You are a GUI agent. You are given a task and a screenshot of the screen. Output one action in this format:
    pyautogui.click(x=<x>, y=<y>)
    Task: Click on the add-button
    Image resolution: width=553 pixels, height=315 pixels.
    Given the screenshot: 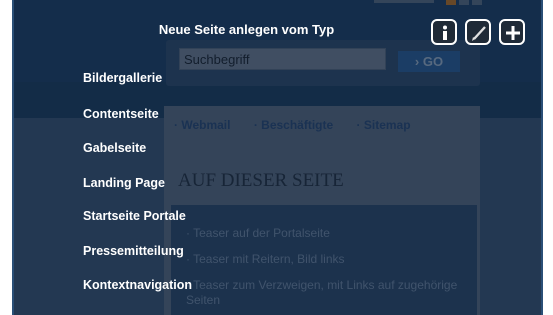 What is the action you would take?
    pyautogui.click(x=512, y=32)
    